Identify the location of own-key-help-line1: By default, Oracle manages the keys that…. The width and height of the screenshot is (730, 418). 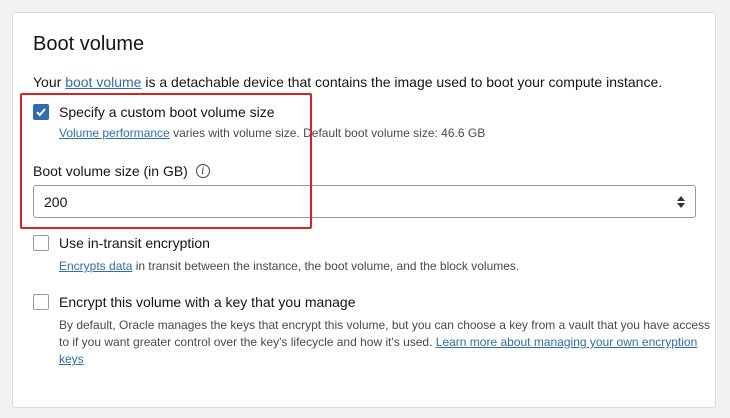
(385, 325).